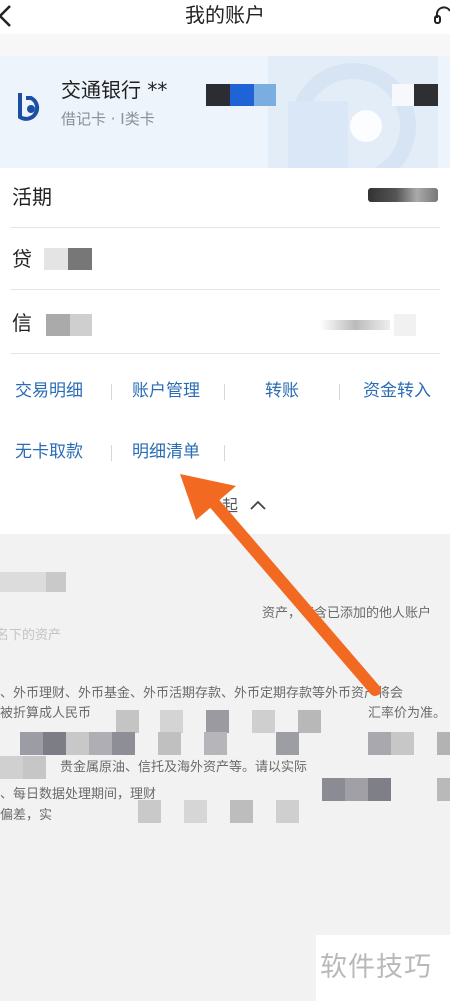 The image size is (450, 1001). I want to click on headset-icon, so click(442, 15).